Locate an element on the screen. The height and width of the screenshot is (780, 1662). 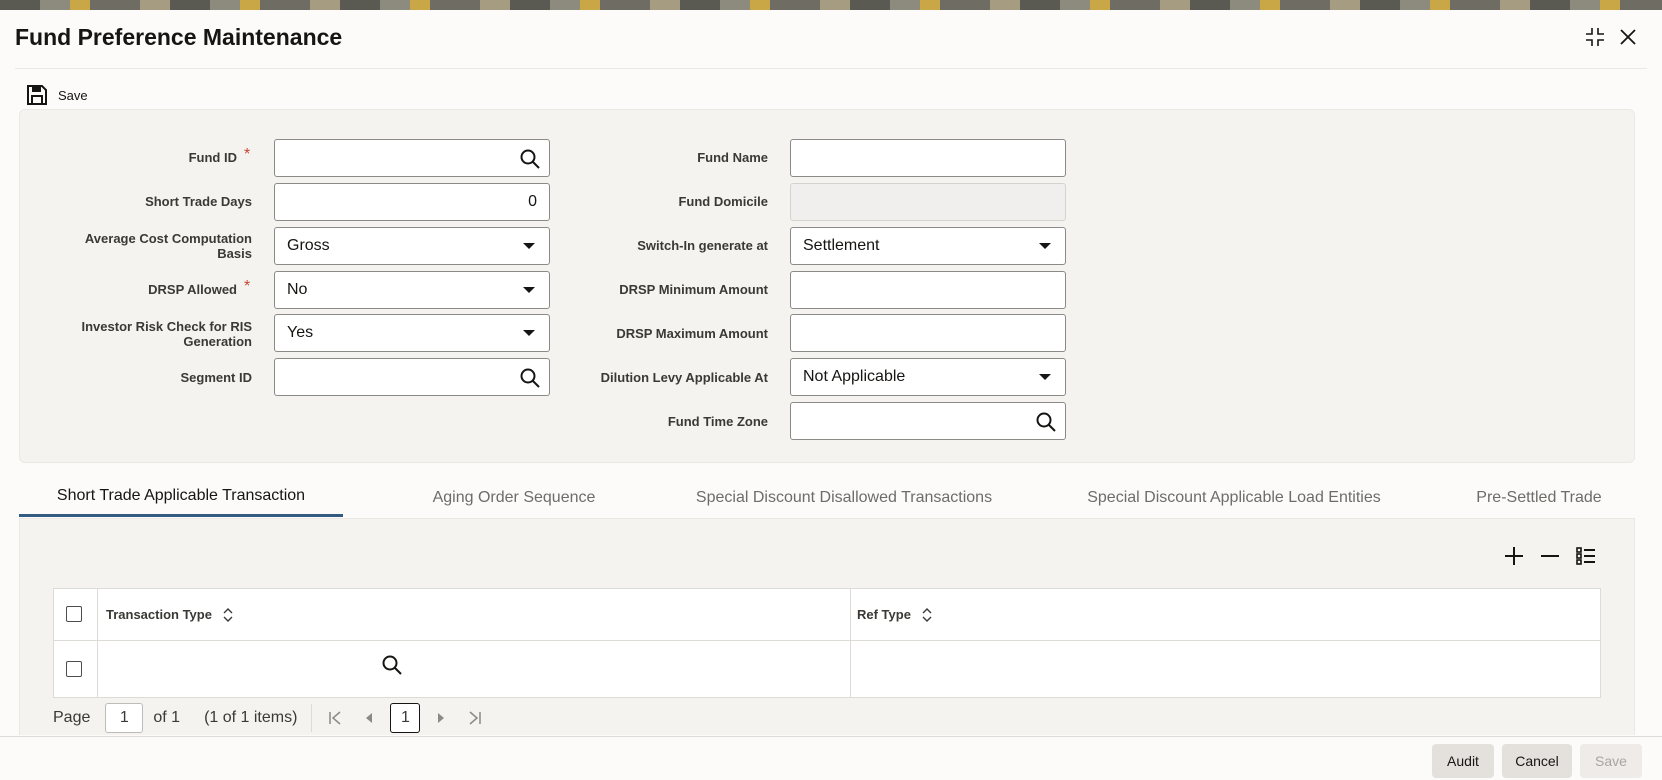
first-page-icon is located at coordinates (335, 718).